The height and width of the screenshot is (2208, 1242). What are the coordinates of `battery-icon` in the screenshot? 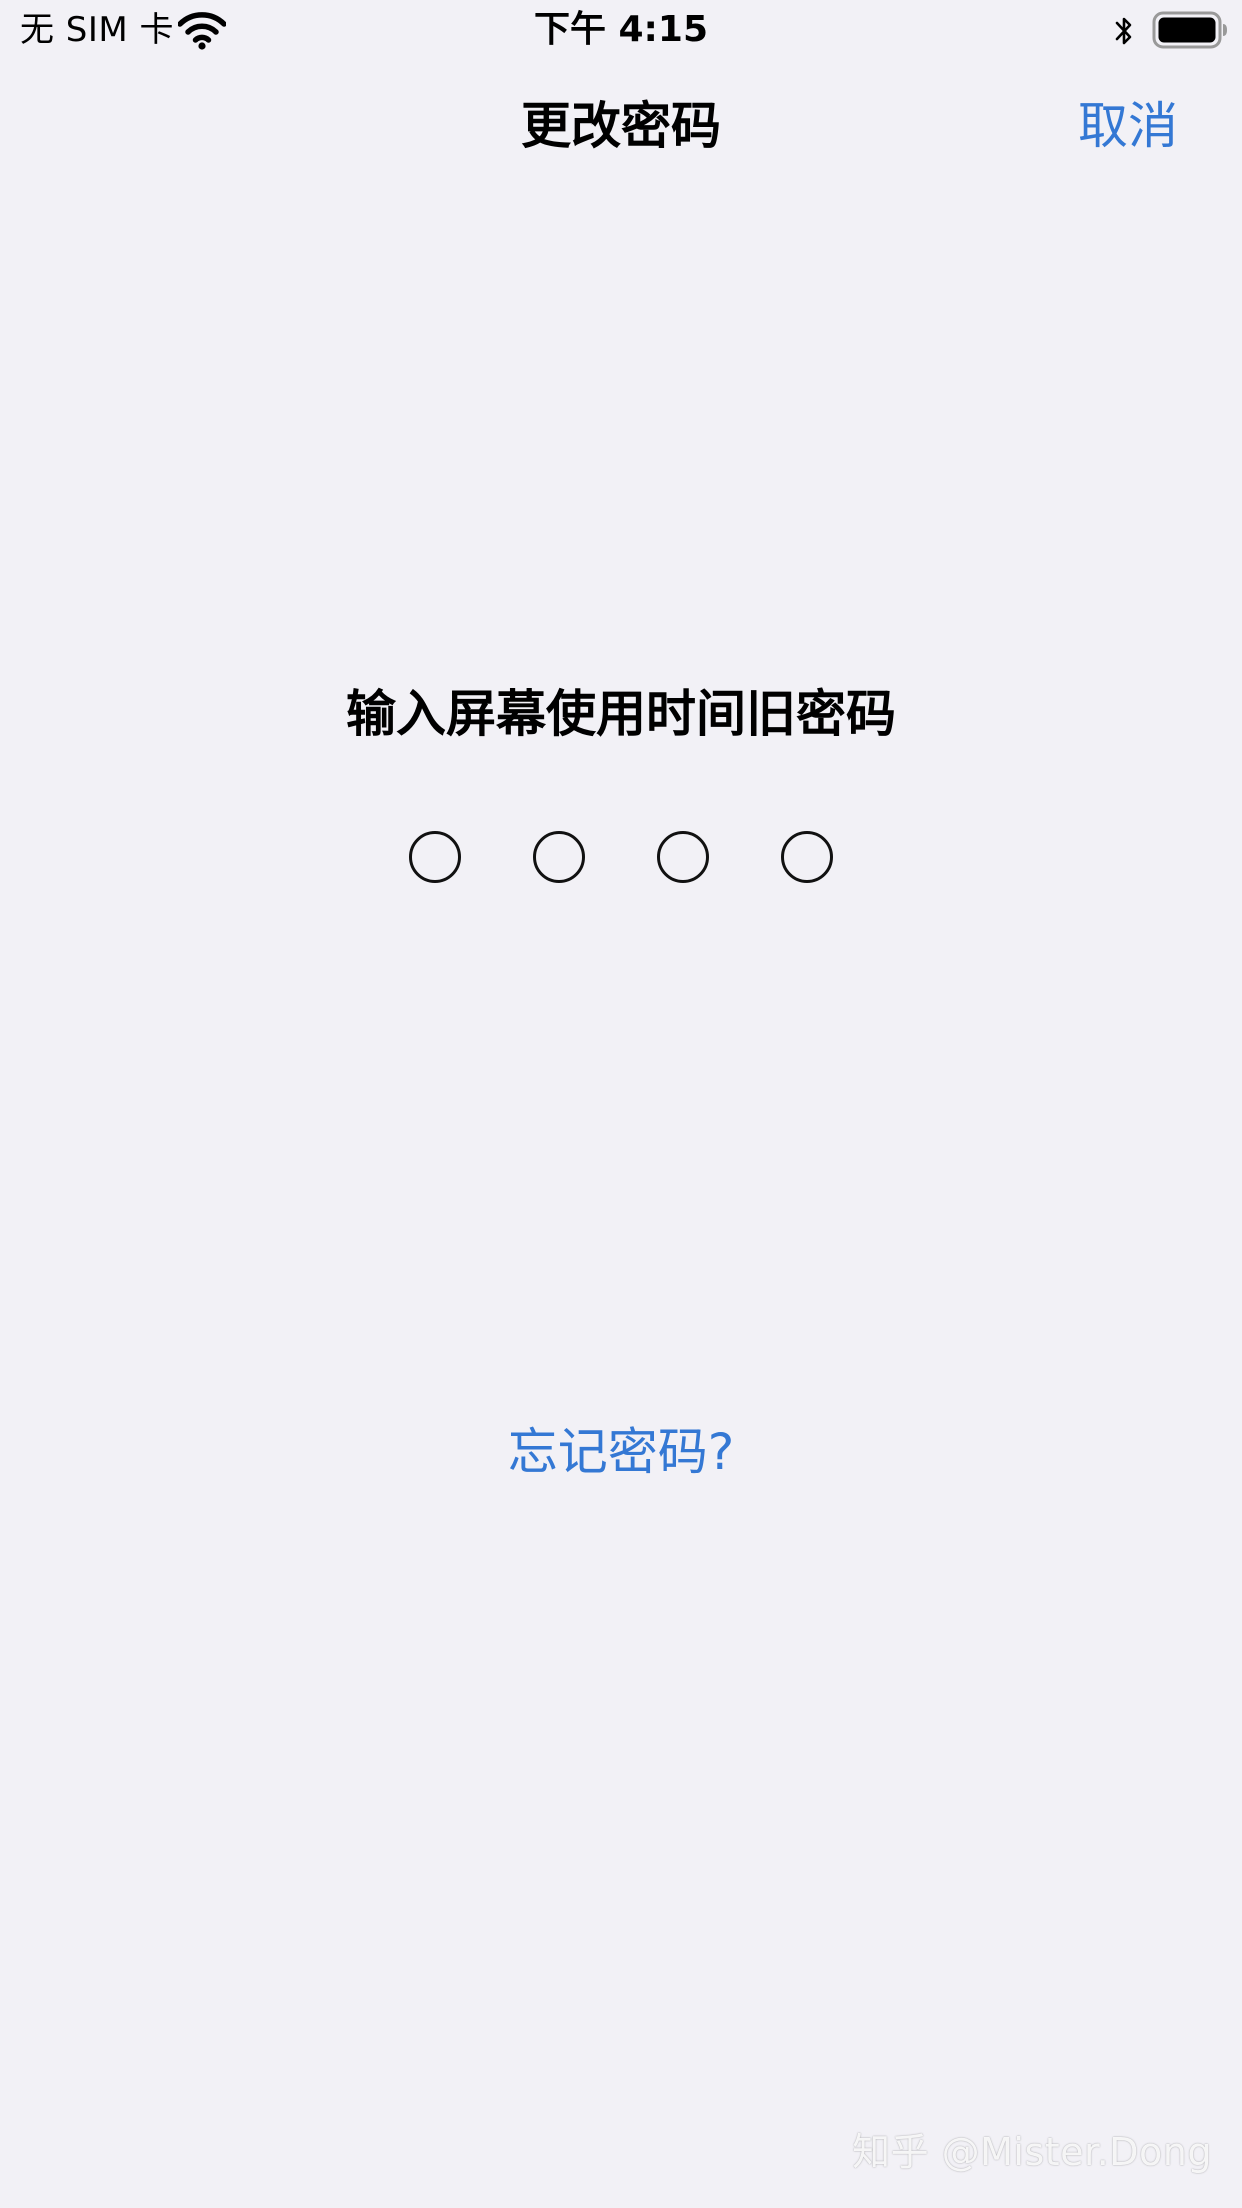 It's located at (1190, 30).